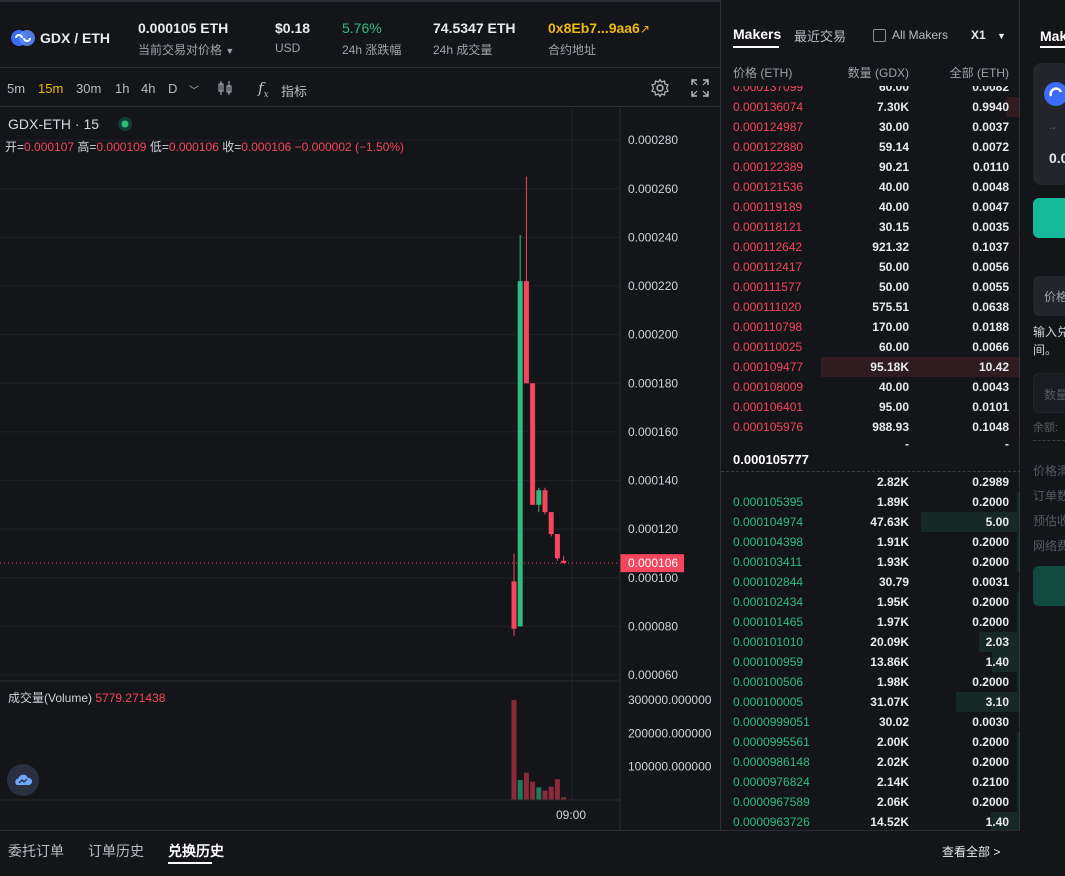  What do you see at coordinates (768, 387) in the screenshot?
I see `row-price: 0.000108009` at bounding box center [768, 387].